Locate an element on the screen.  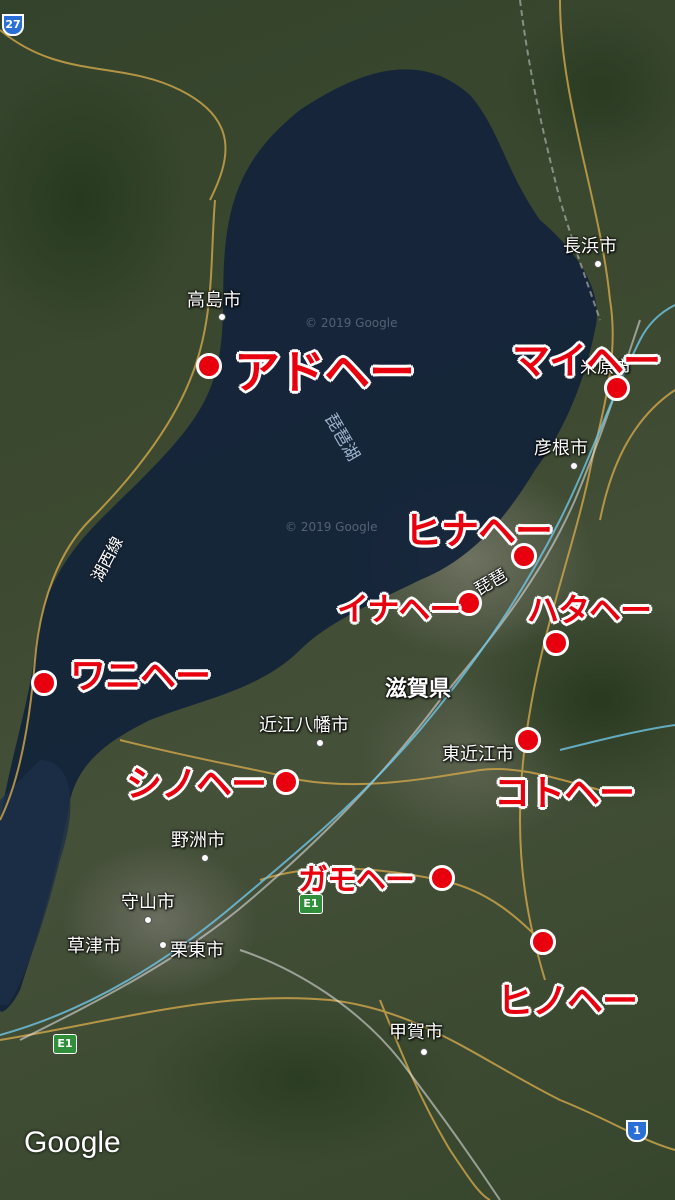
city-takashima: 高島市 is located at coordinates (214, 299).